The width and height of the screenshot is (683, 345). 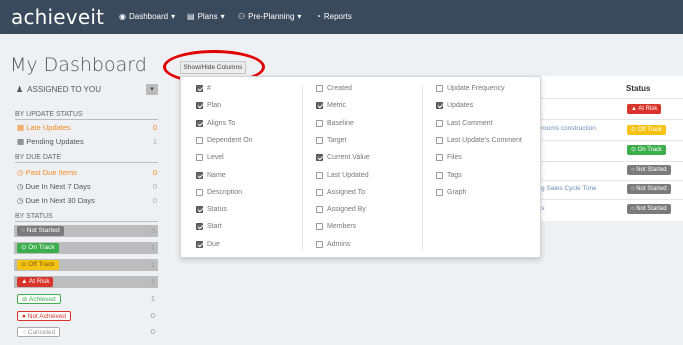 I want to click on assigned-dropdown-toggle: ▾, so click(x=152, y=89).